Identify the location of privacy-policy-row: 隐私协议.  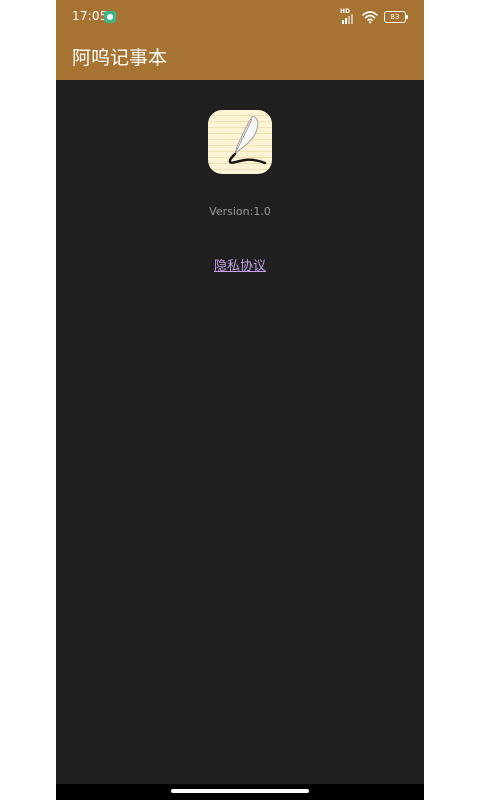
(240, 264).